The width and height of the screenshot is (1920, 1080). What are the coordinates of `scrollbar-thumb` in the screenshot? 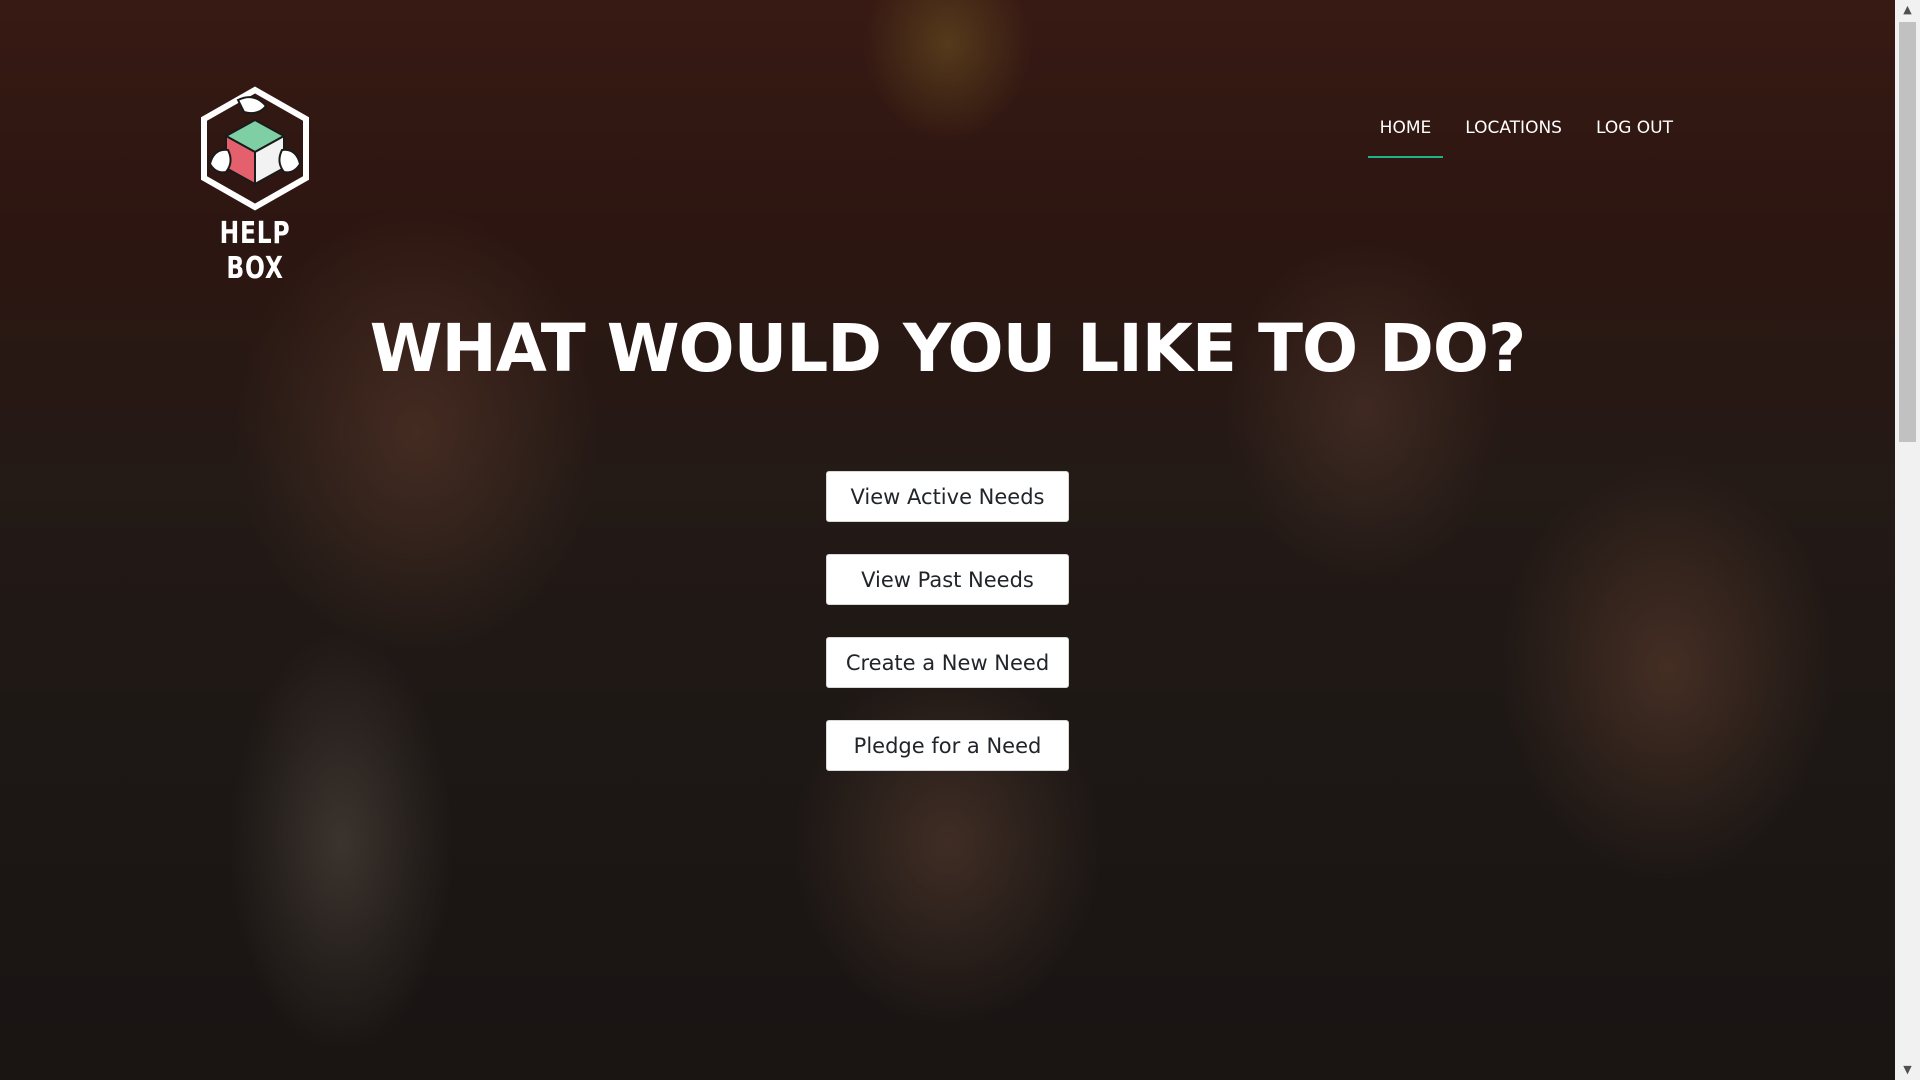 It's located at (1907, 232).